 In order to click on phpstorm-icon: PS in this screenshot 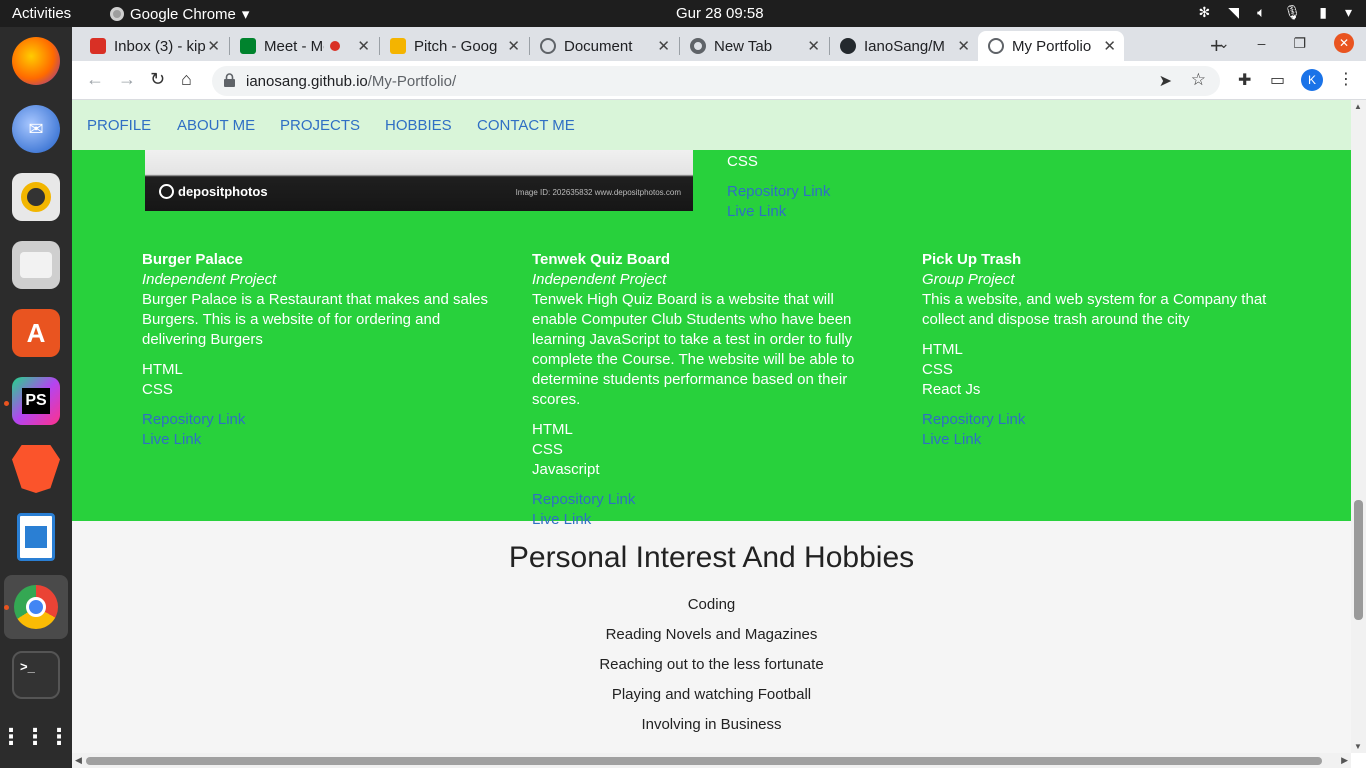, I will do `click(36, 401)`.